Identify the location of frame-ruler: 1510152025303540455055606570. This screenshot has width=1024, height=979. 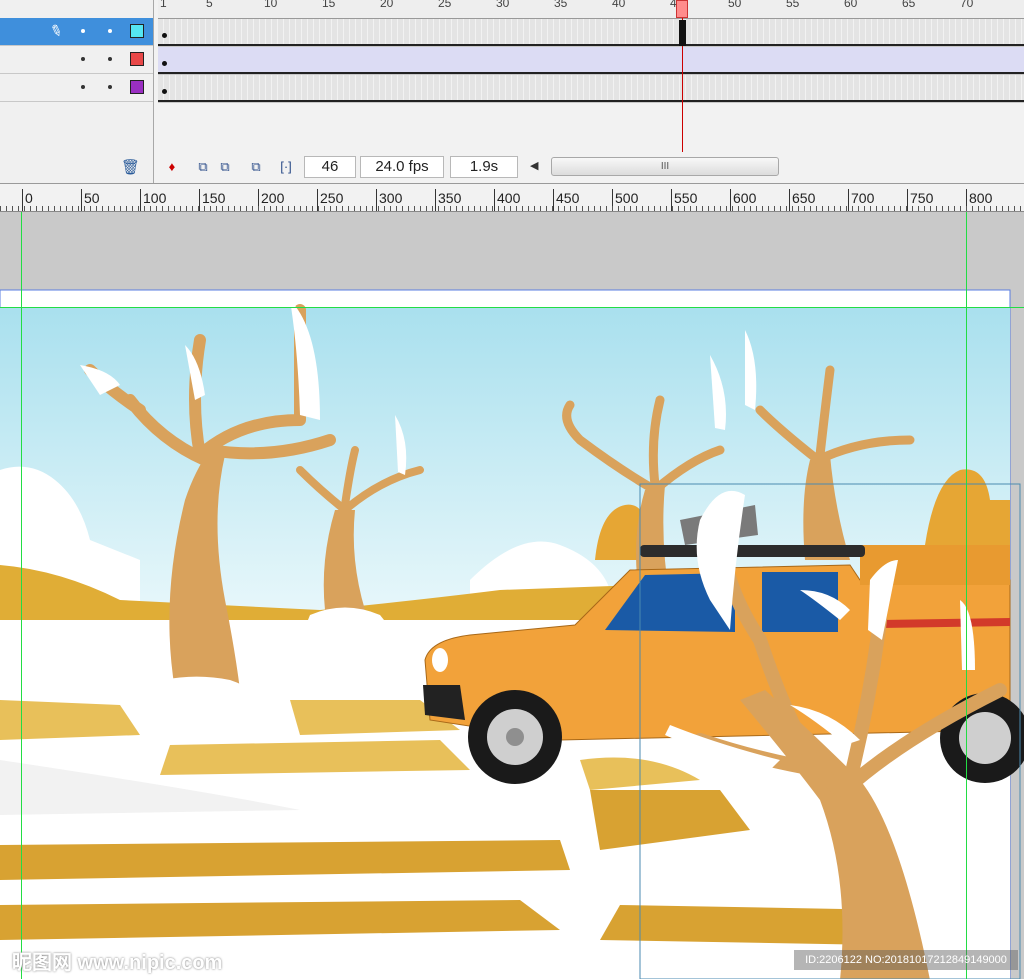
(591, 9).